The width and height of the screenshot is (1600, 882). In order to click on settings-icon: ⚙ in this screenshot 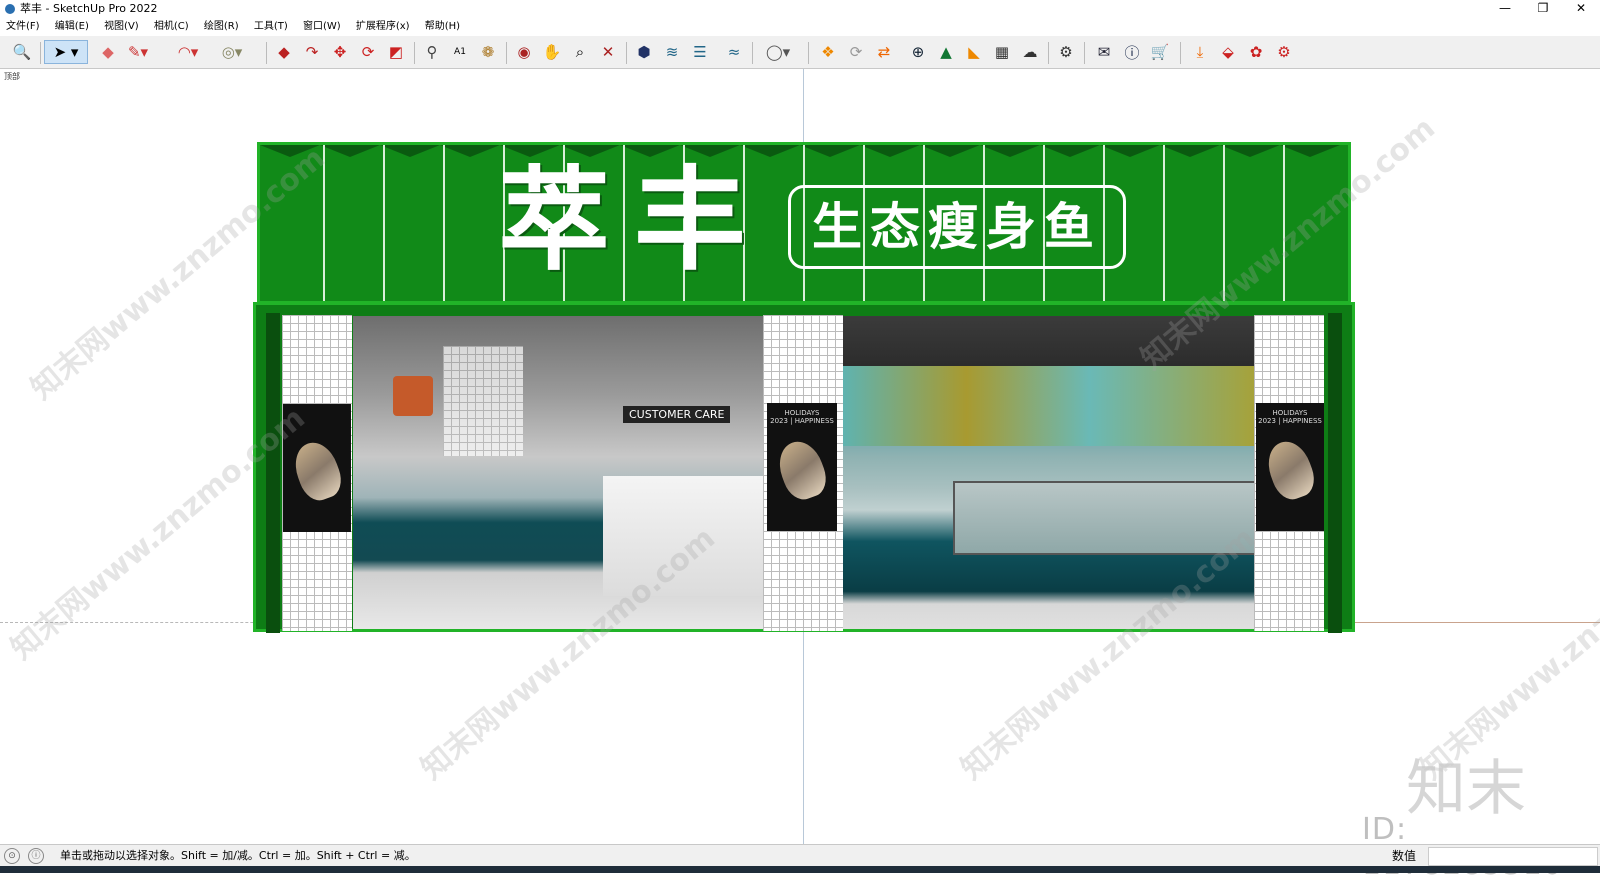, I will do `click(1066, 52)`.